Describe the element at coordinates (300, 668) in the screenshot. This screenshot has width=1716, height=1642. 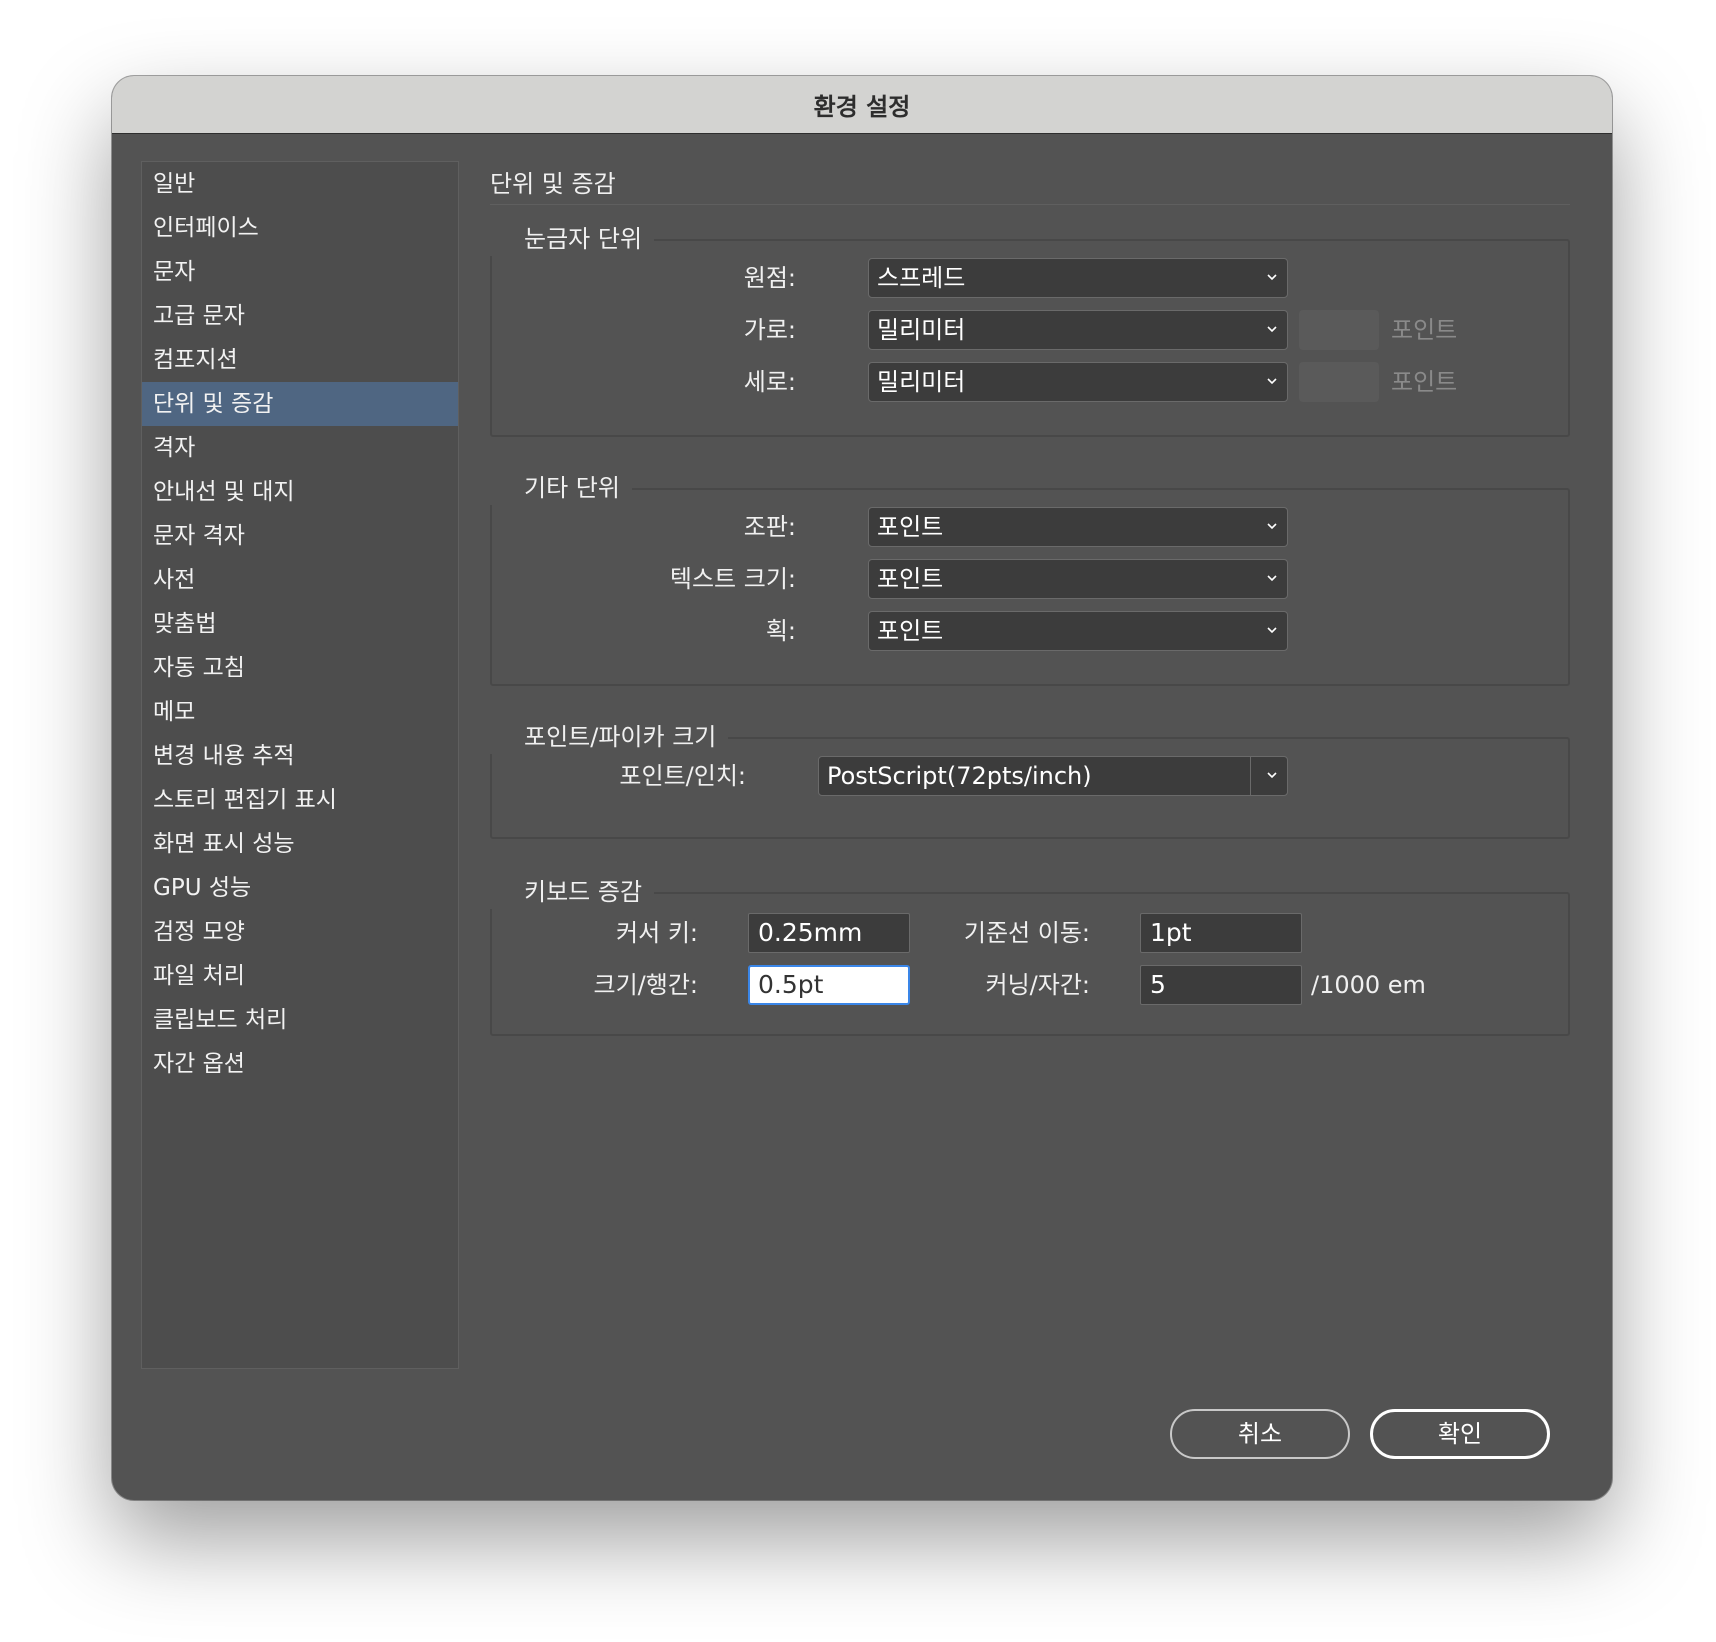
I see `sidebar-item-autocorrect: 자동 고침` at that location.